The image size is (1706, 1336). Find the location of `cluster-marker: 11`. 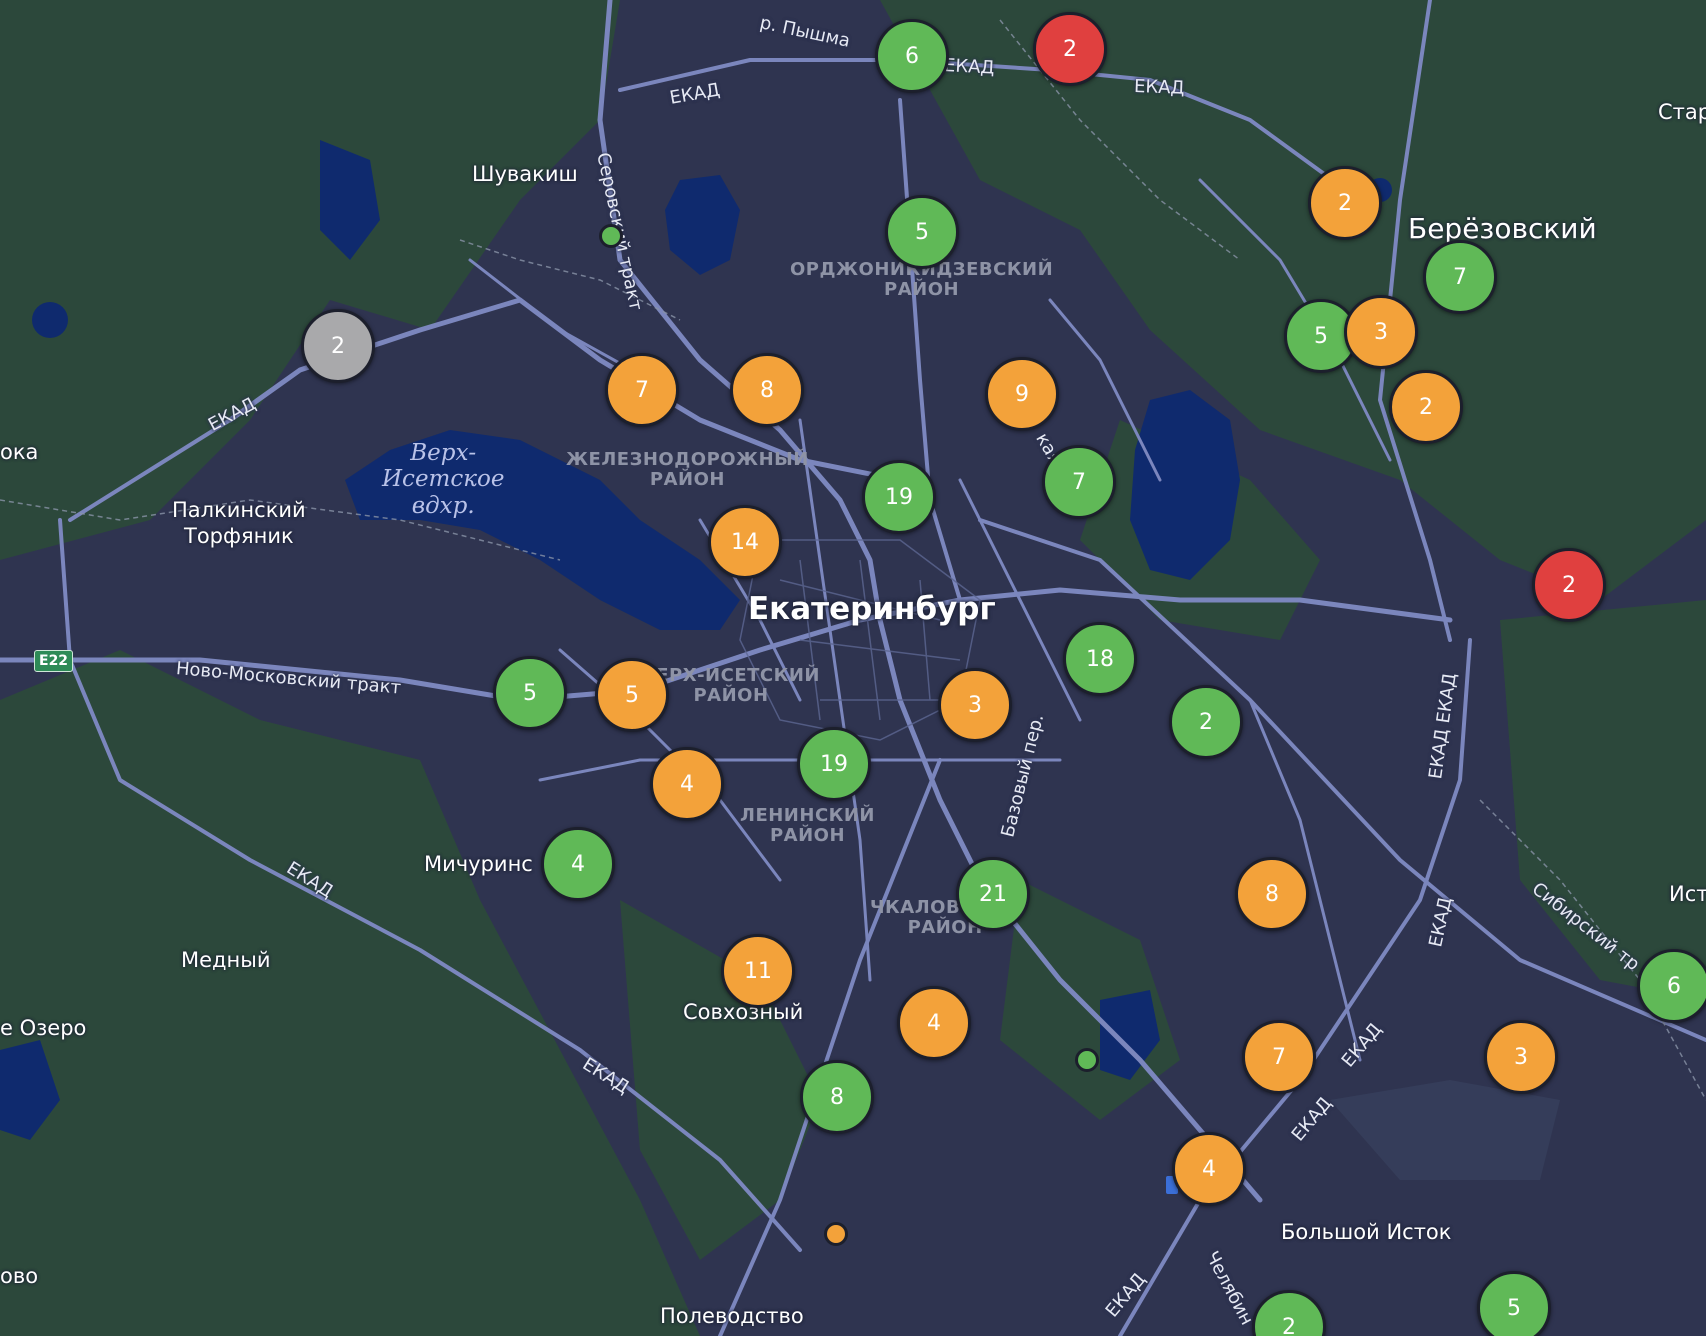

cluster-marker: 11 is located at coordinates (758, 971).